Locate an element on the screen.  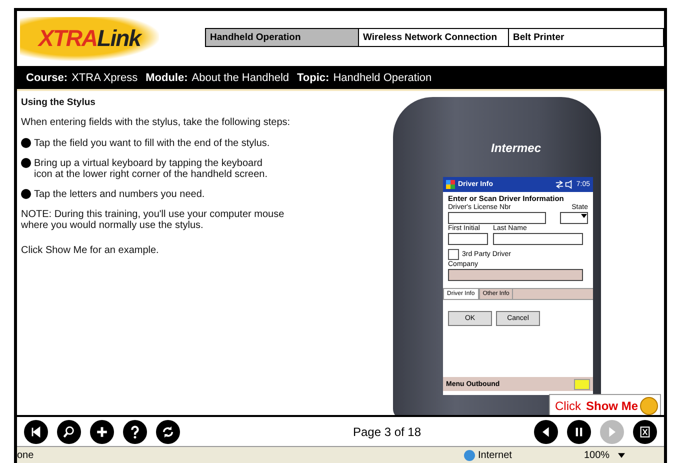
note-text: NOTE: During this training, you'll use your computer mouse where you would normally use the stylus. is located at coordinates (153, 220).